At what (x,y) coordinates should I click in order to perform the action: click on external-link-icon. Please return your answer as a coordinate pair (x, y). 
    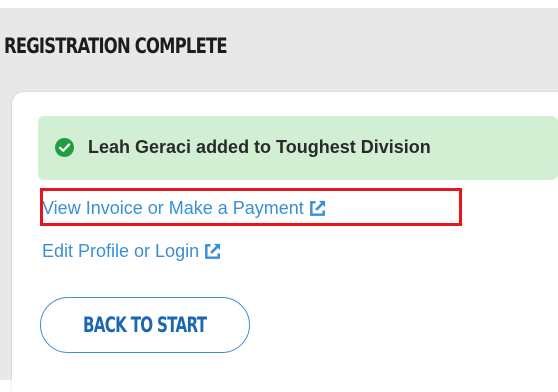
    Looking at the image, I should click on (213, 251).